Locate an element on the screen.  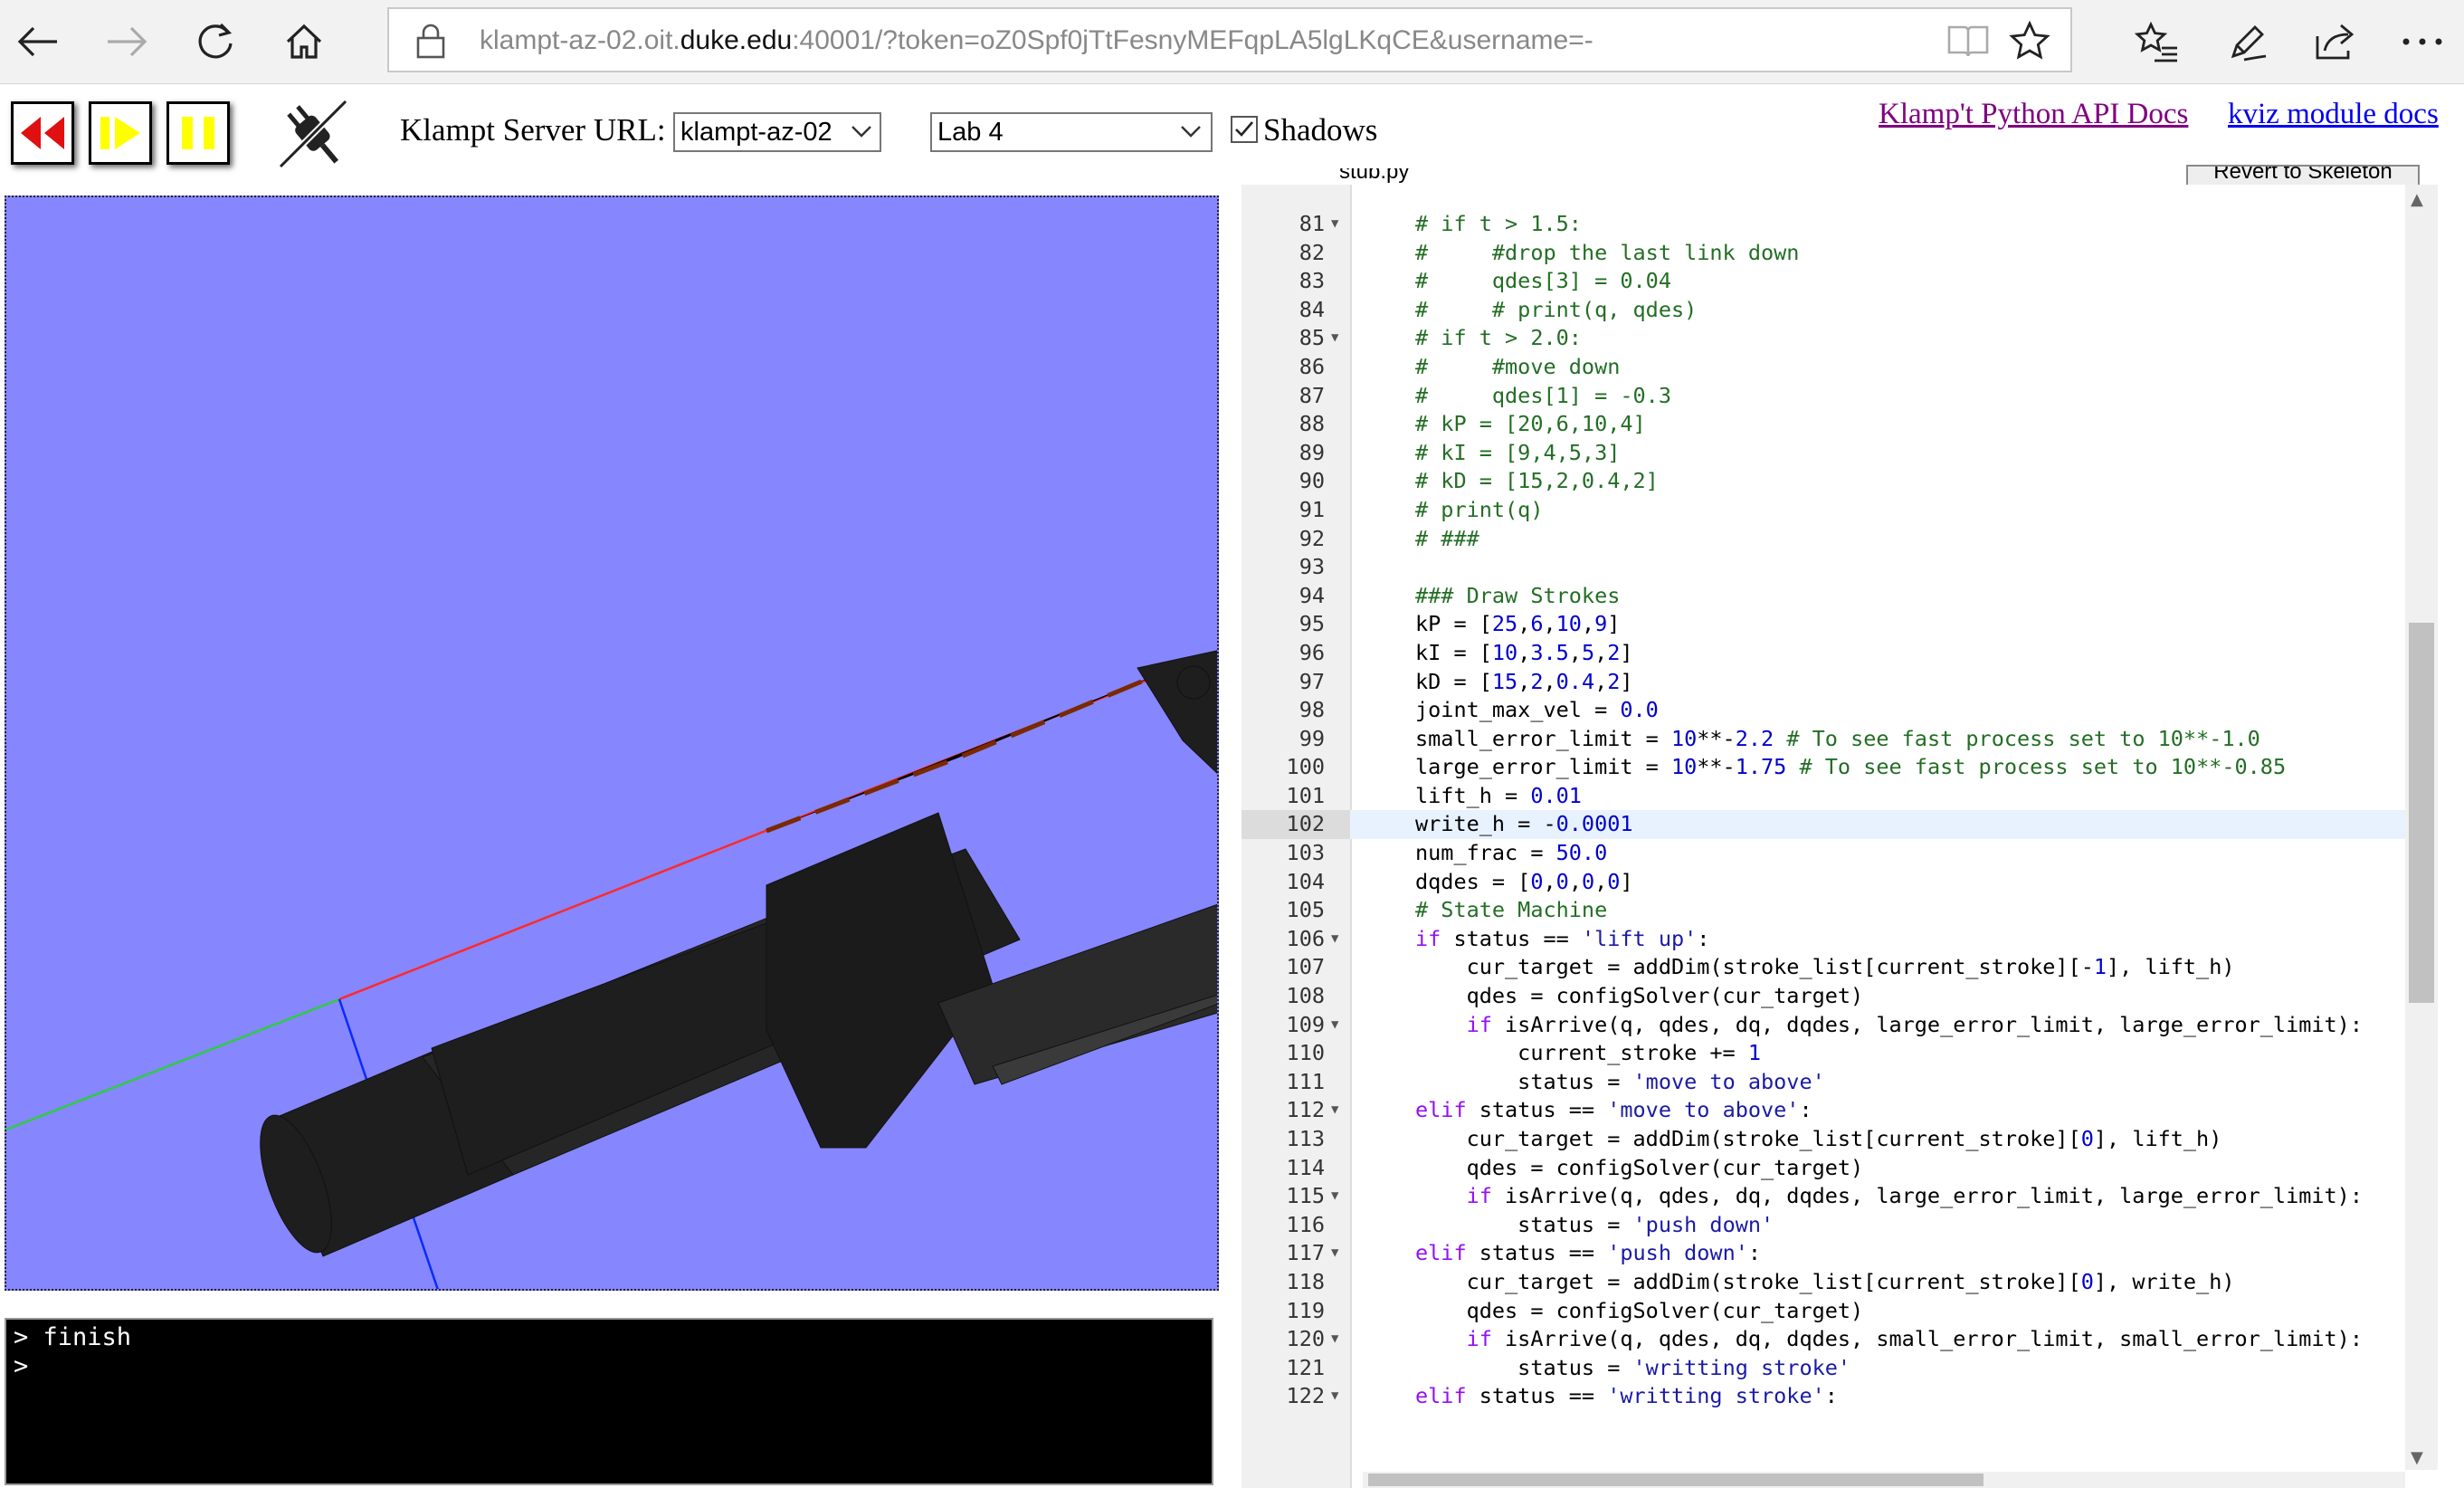
scroll-up-arrow-icon: ▲ is located at coordinates (2417, 199).